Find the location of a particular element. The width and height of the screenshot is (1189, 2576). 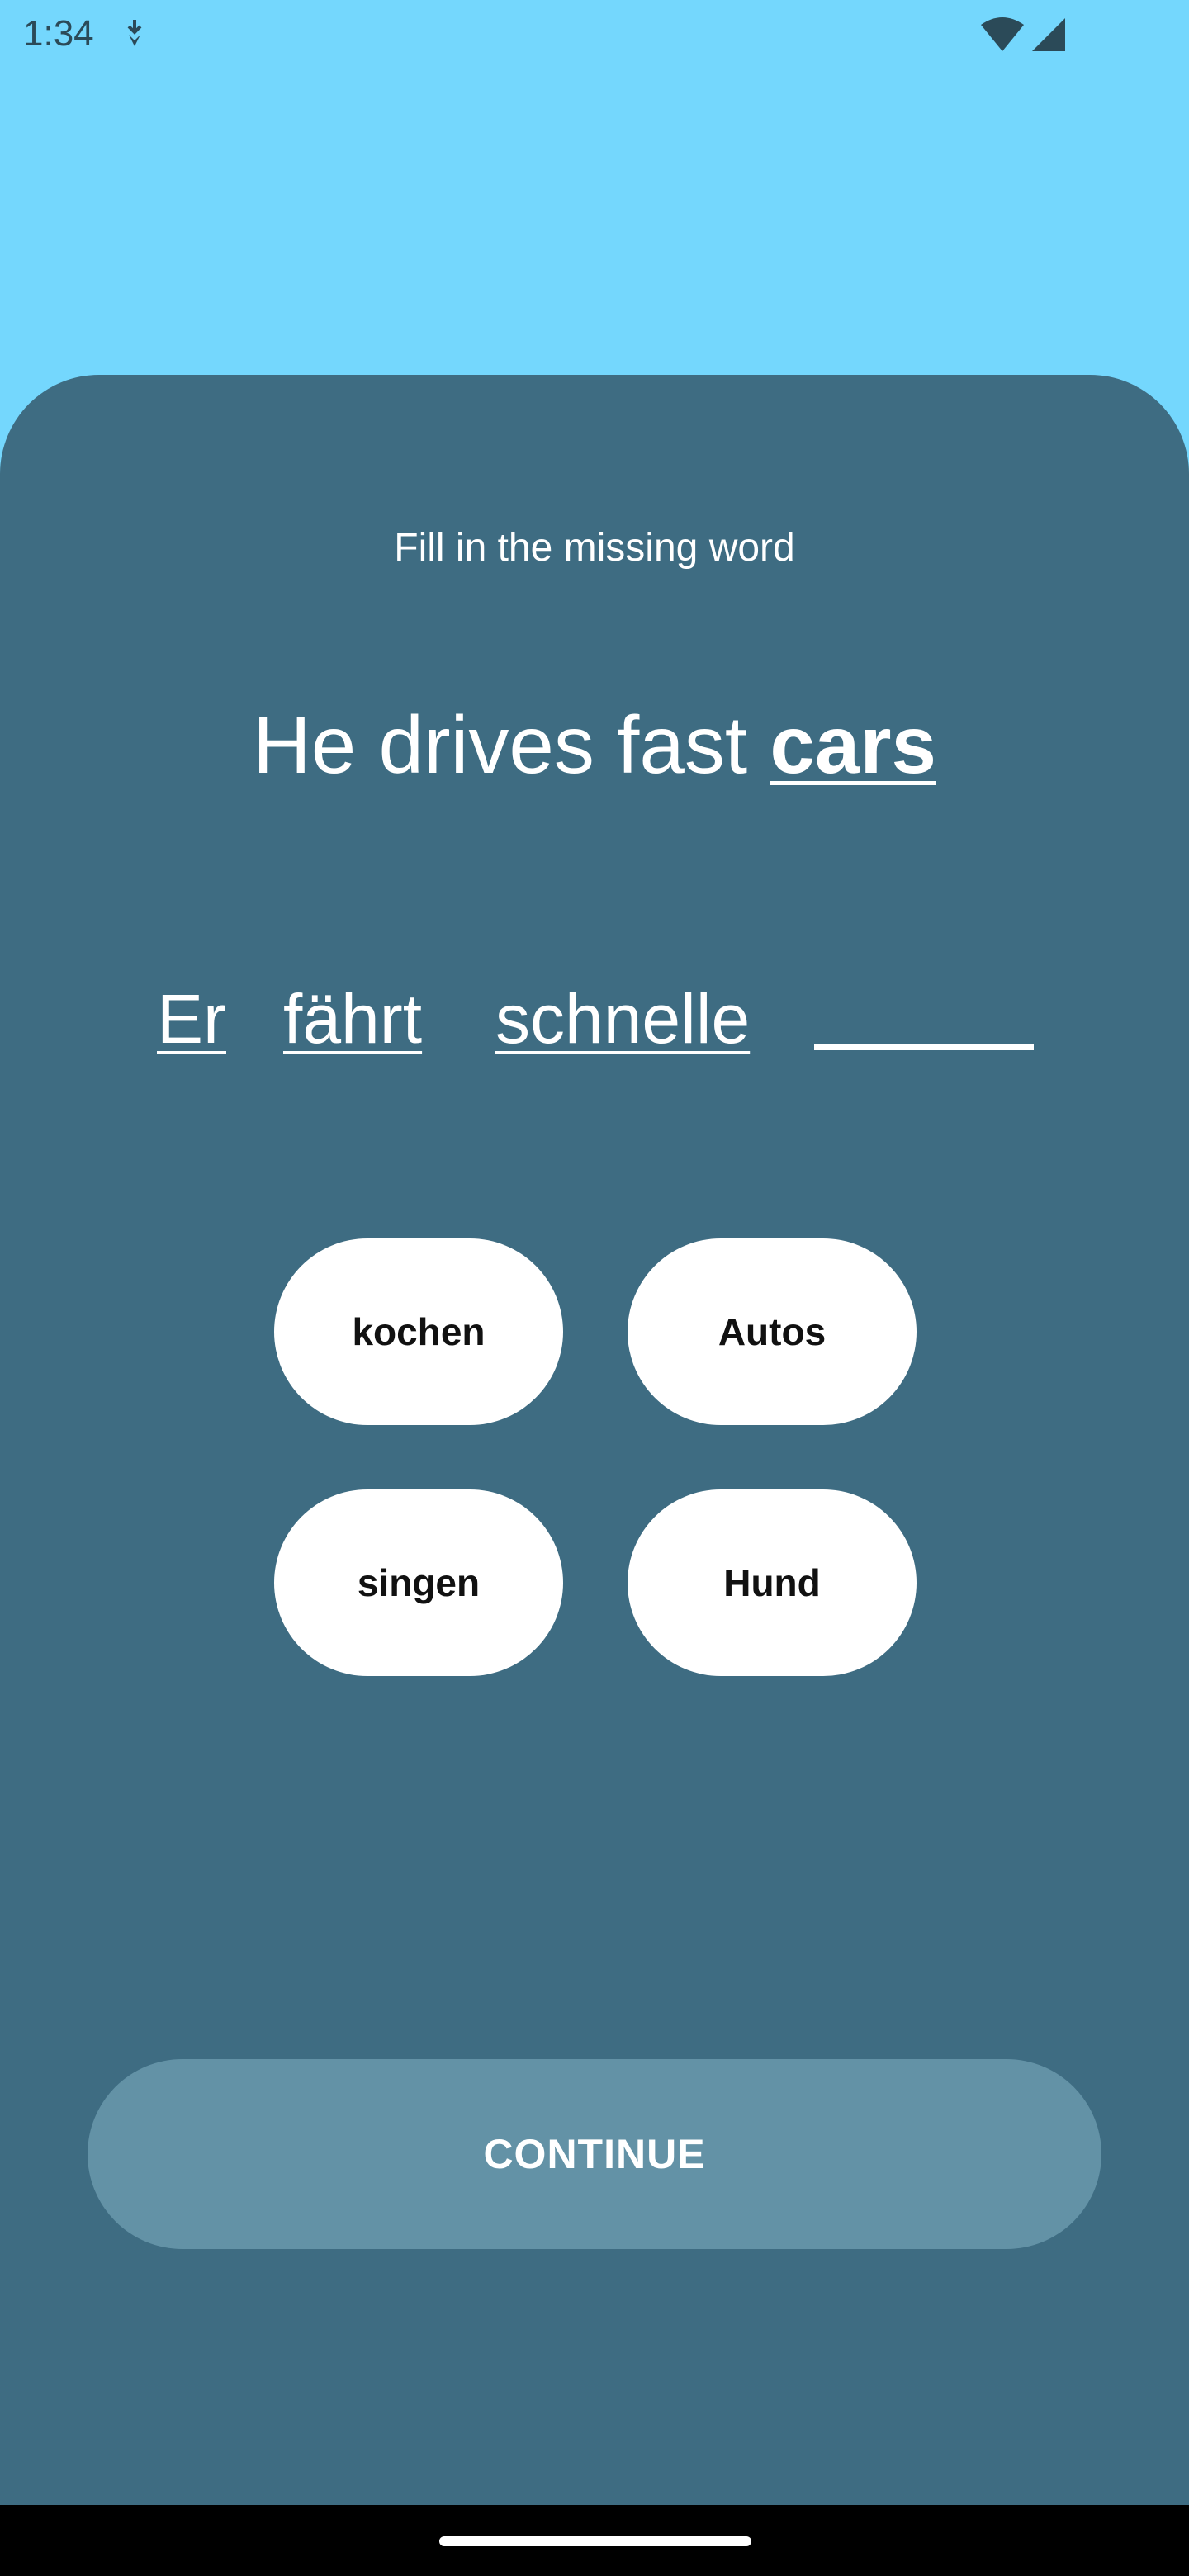

answer-sentence: Er fährt schnelle is located at coordinates (594, 1024).